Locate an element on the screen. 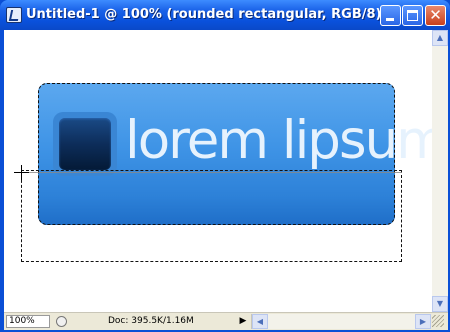 This screenshot has height=332, width=450. zoom-field: 100% is located at coordinates (28, 321).